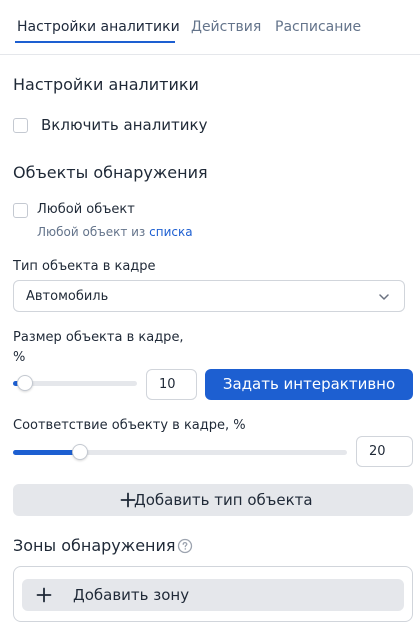 The height and width of the screenshot is (643, 420). I want to click on add-object-type-button: Добавить тип объекта, so click(213, 500).